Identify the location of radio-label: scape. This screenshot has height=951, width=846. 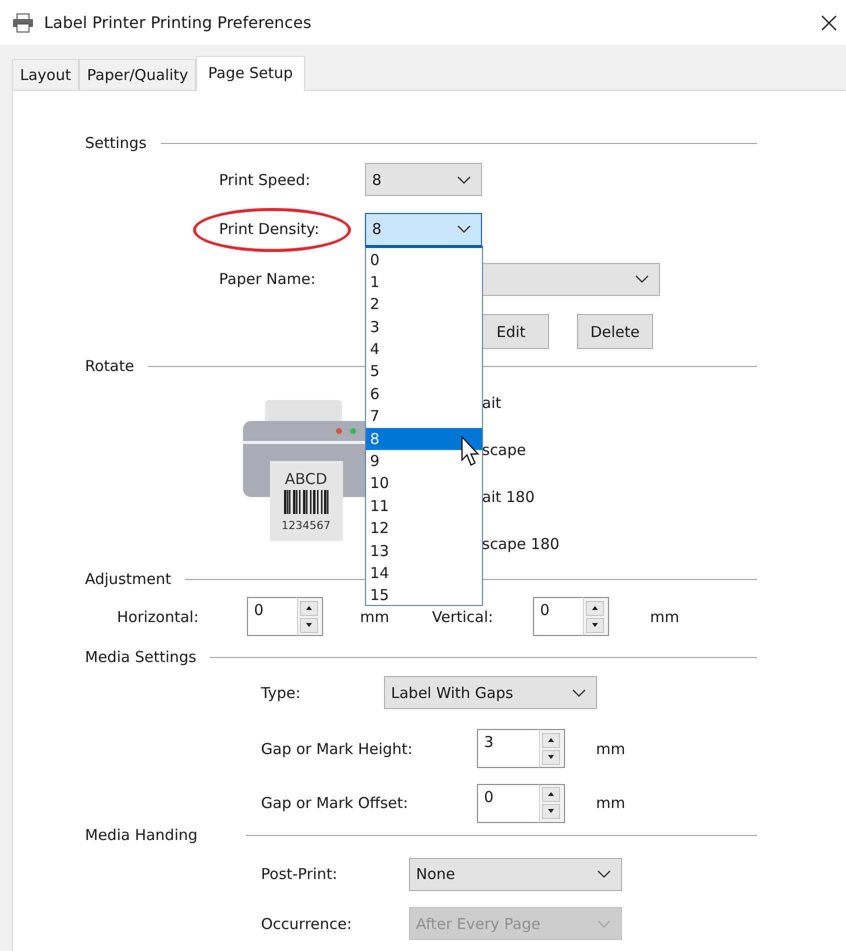
(521, 450).